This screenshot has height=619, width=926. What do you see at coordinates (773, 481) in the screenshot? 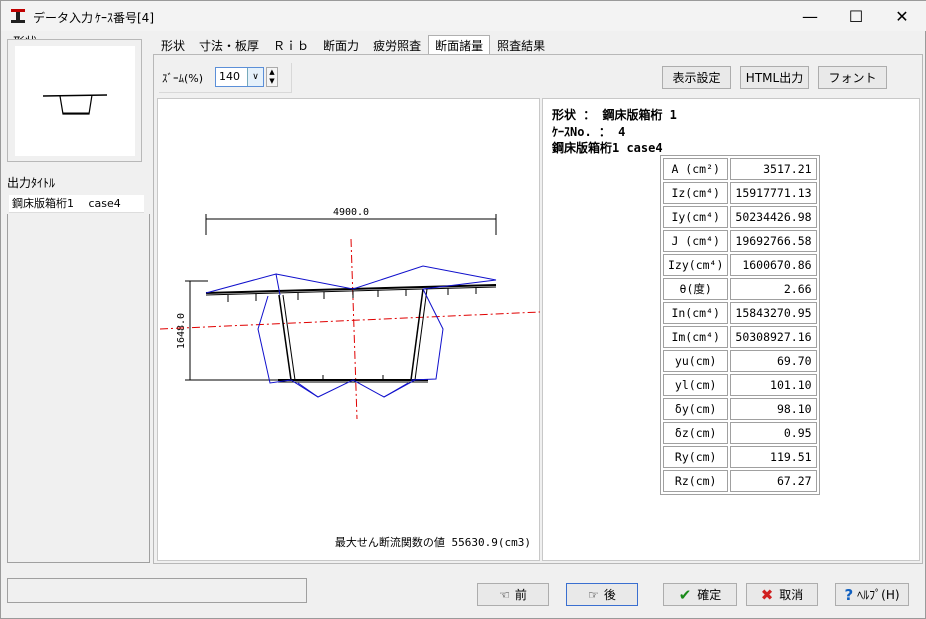
I see `property-value: 67.27` at bounding box center [773, 481].